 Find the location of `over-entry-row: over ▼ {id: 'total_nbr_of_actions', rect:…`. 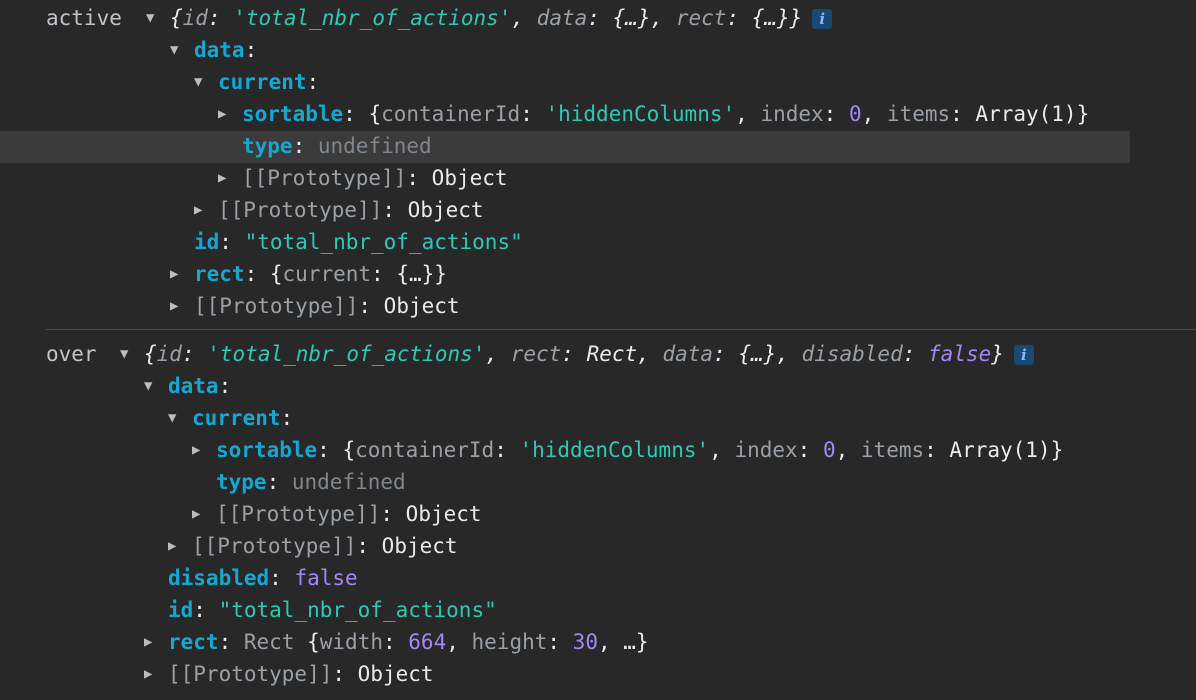

over-entry-row: over ▼ {id: 'total_nbr_of_actions', rect:… is located at coordinates (598, 354).